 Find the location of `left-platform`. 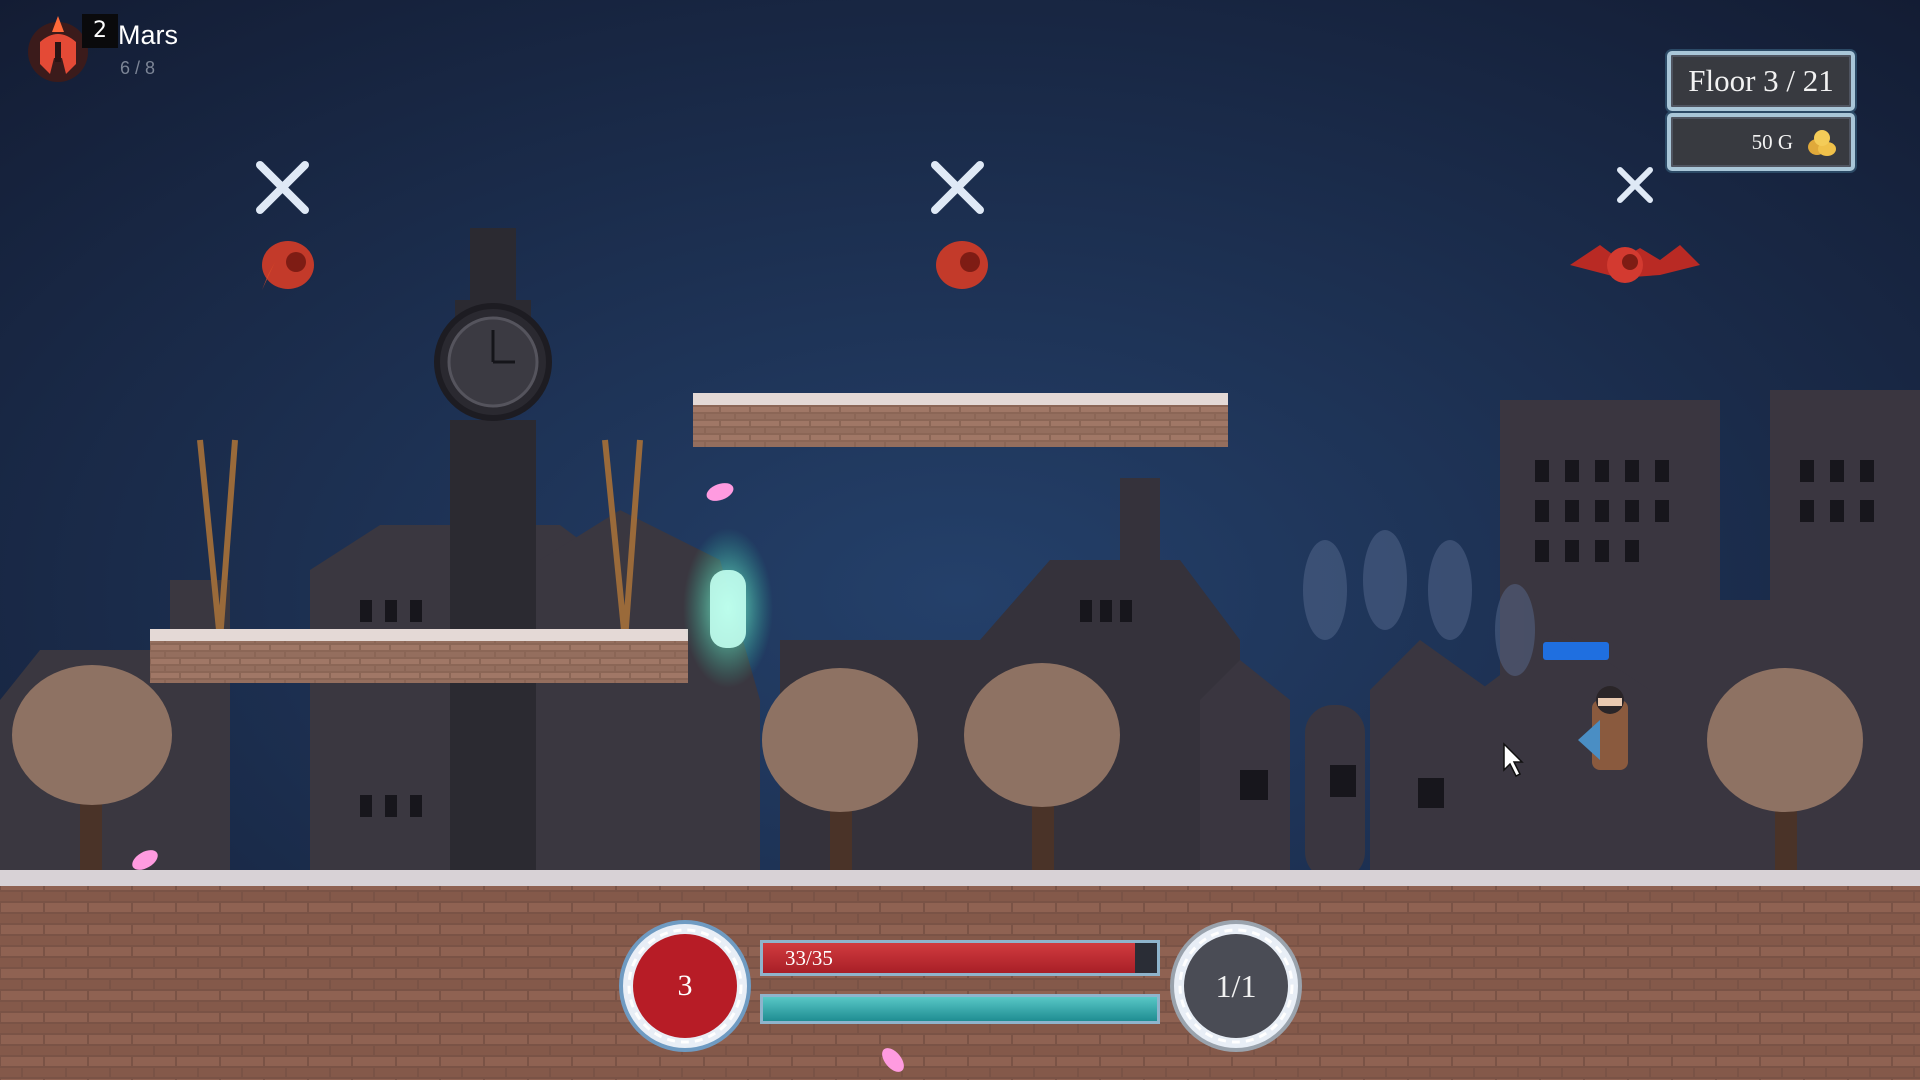

left-platform is located at coordinates (419, 656).